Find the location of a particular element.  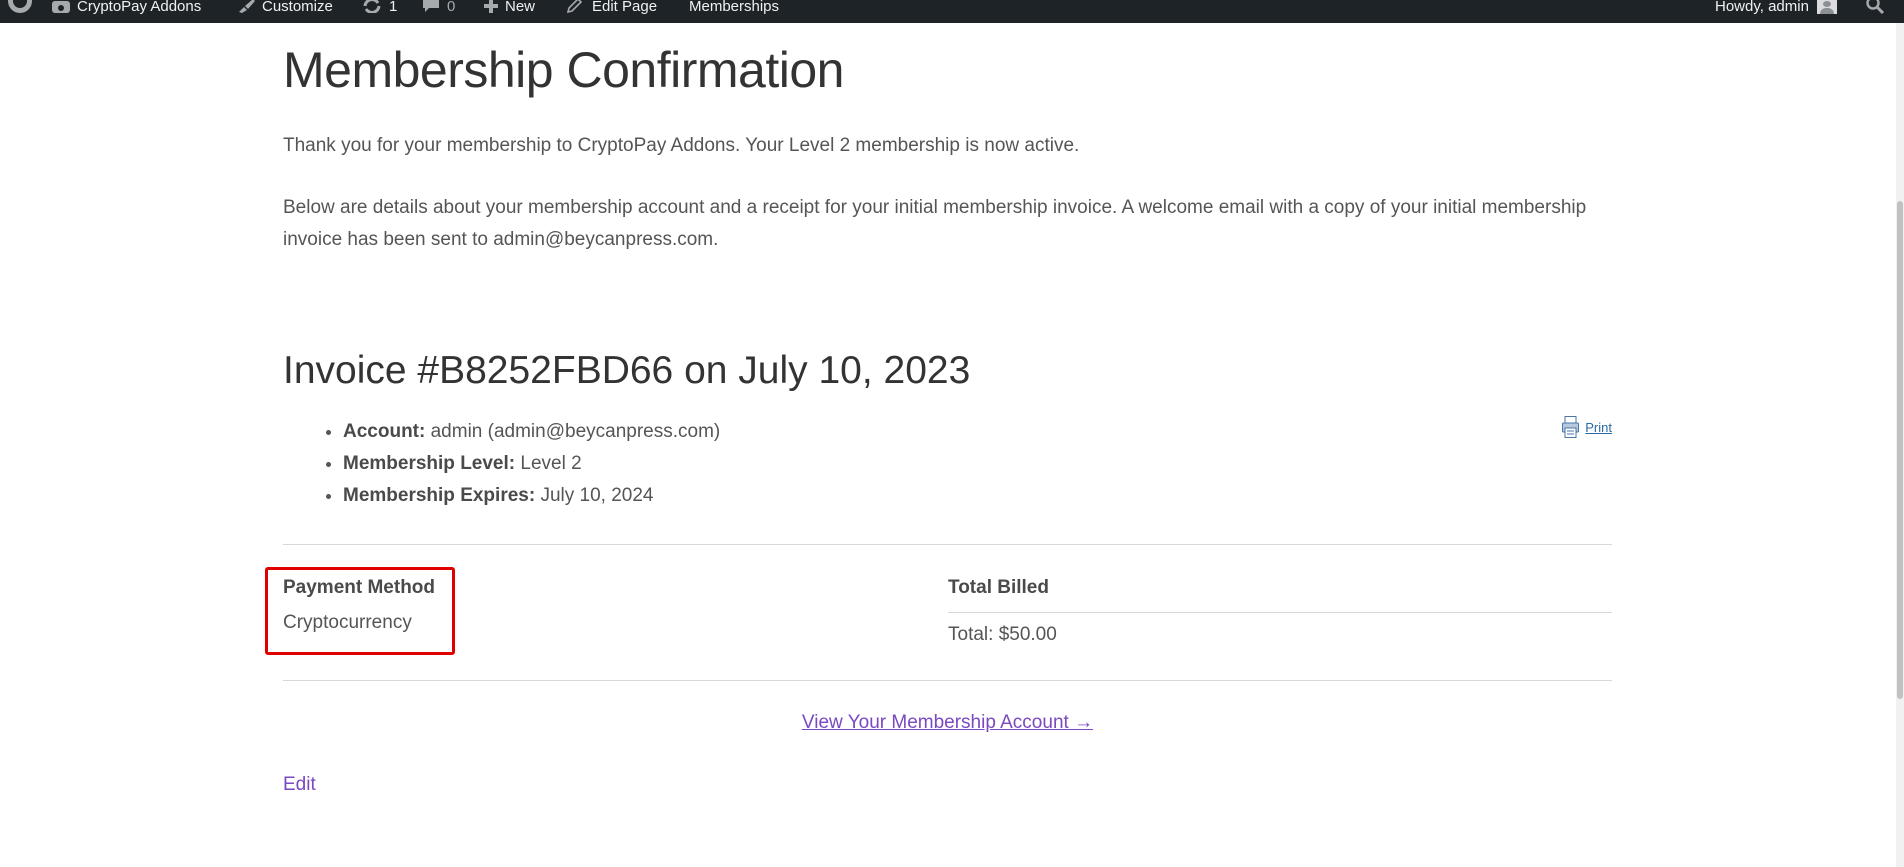

customize-label: Customize is located at coordinates (297, 7).